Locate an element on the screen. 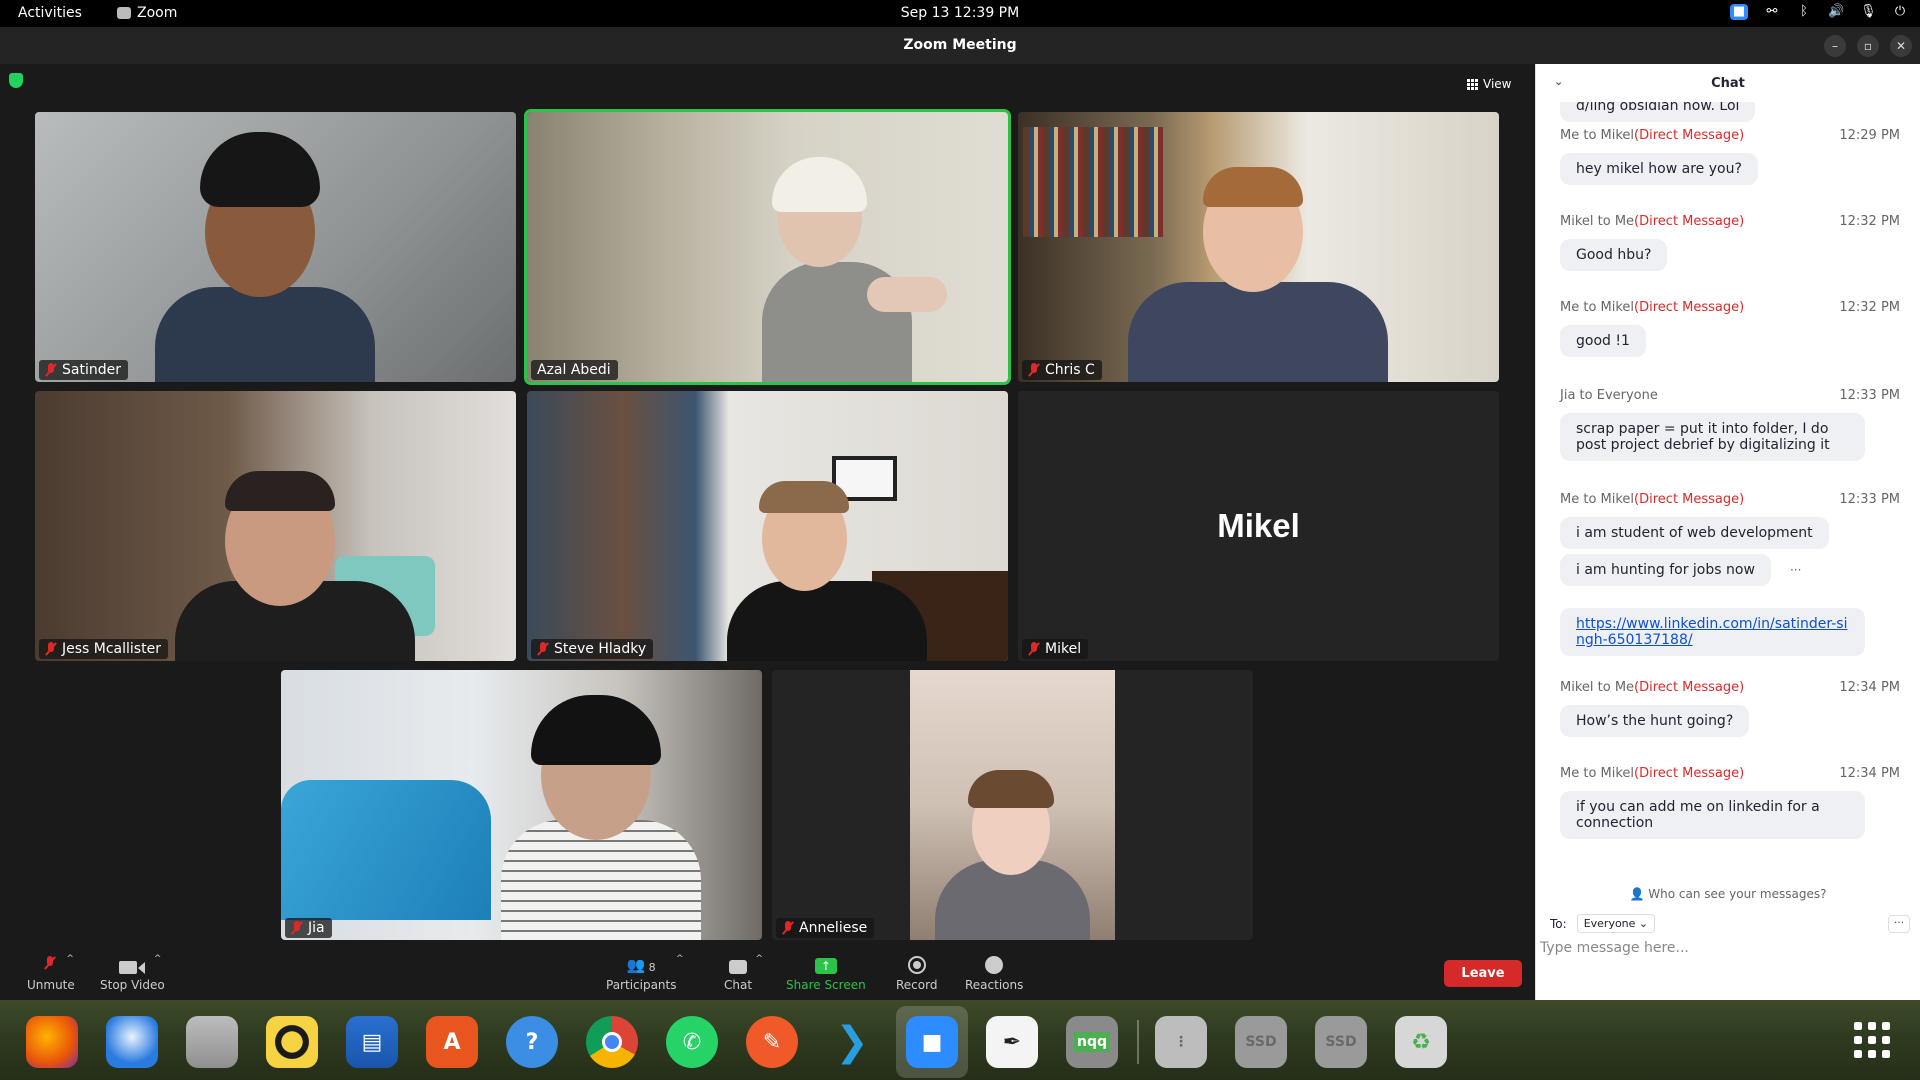  dock-separator is located at coordinates (1138, 1042).